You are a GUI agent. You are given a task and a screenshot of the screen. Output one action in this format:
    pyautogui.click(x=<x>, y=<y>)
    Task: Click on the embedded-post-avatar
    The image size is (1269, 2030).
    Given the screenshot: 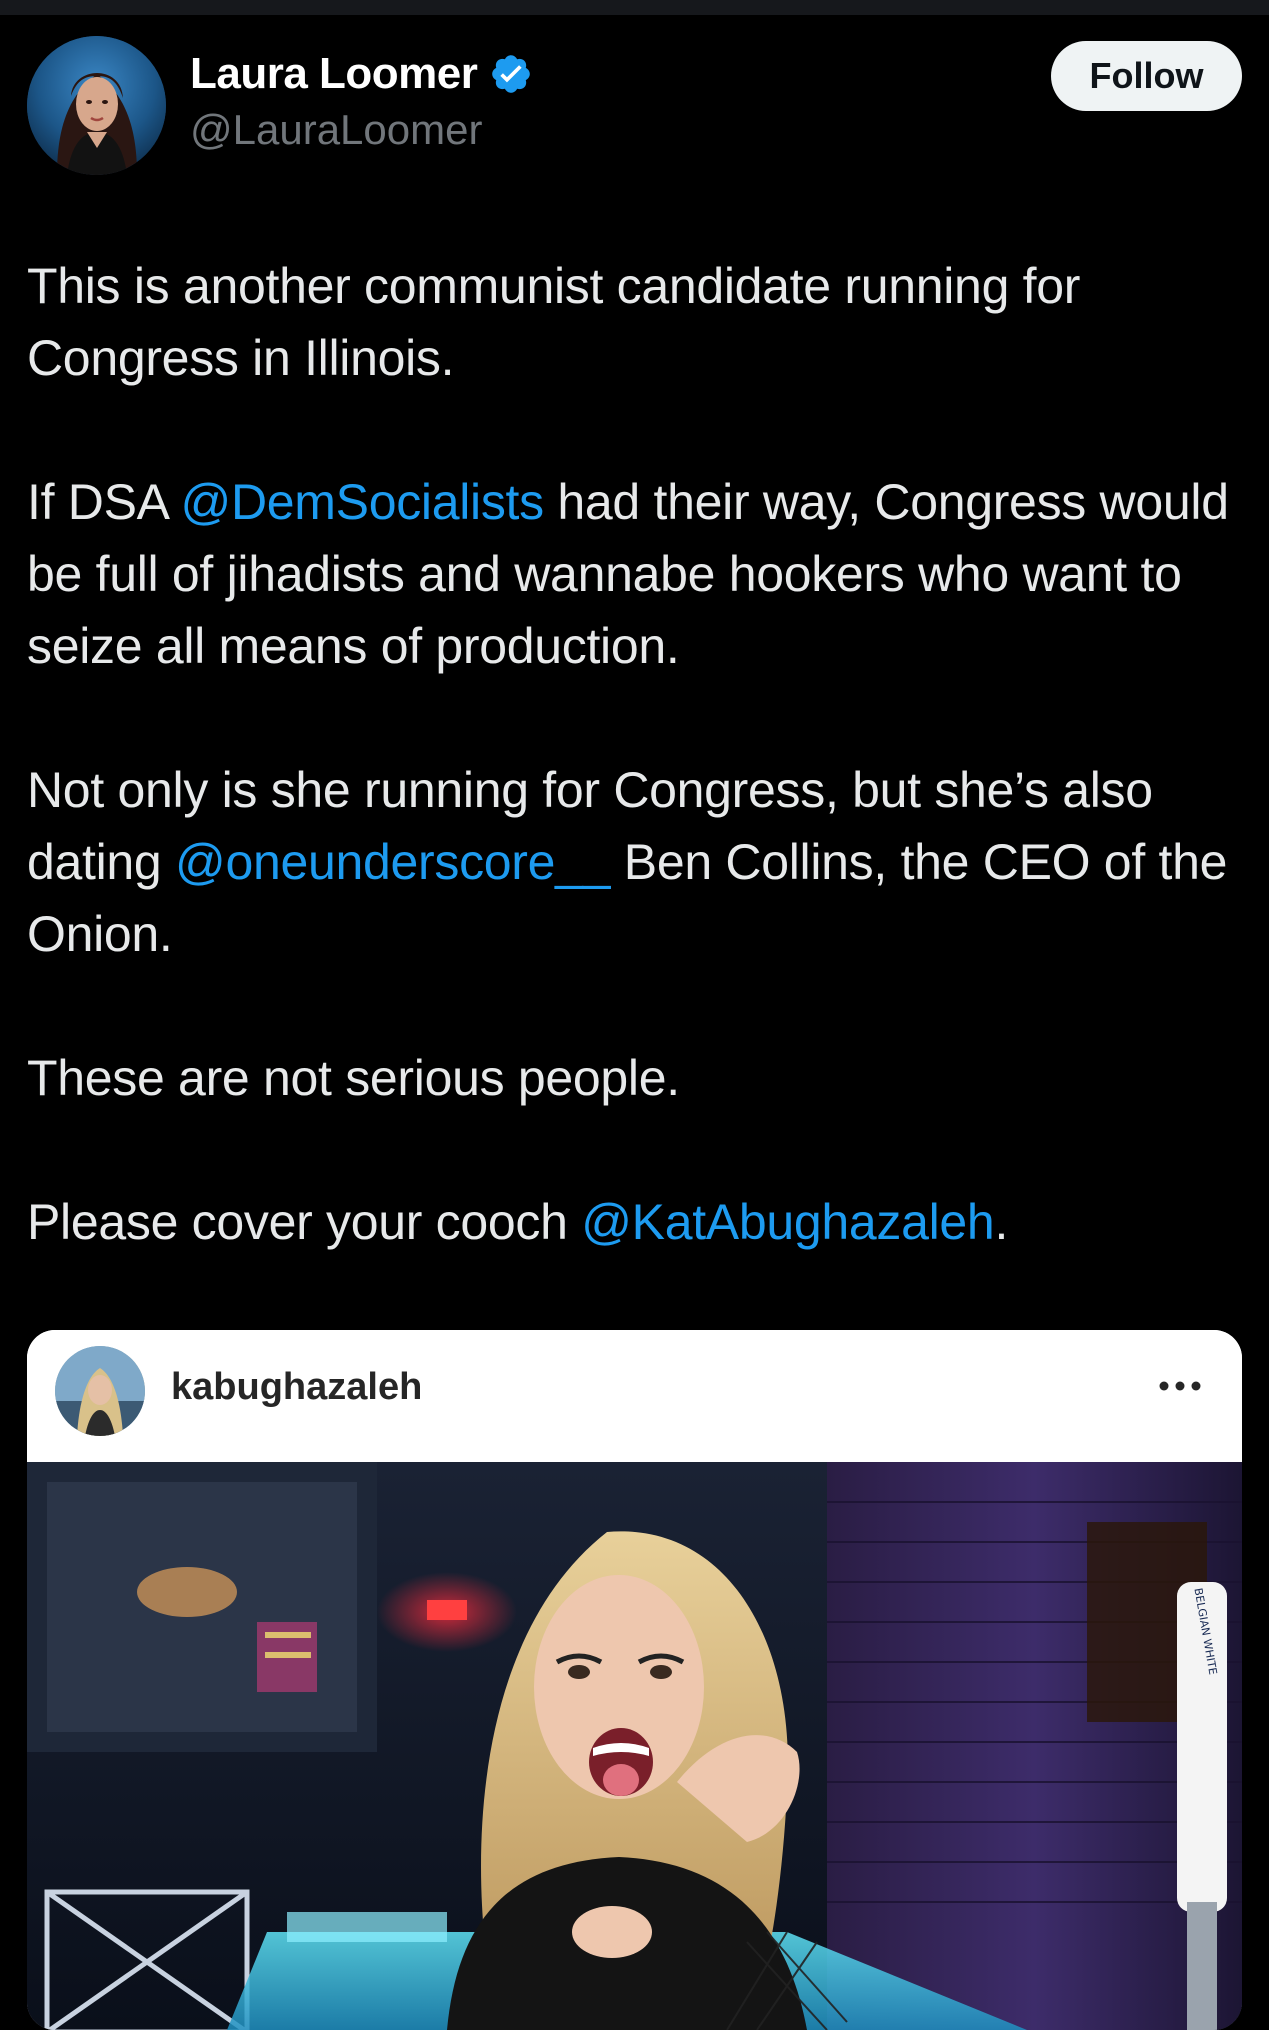 What is the action you would take?
    pyautogui.click(x=100, y=1391)
    